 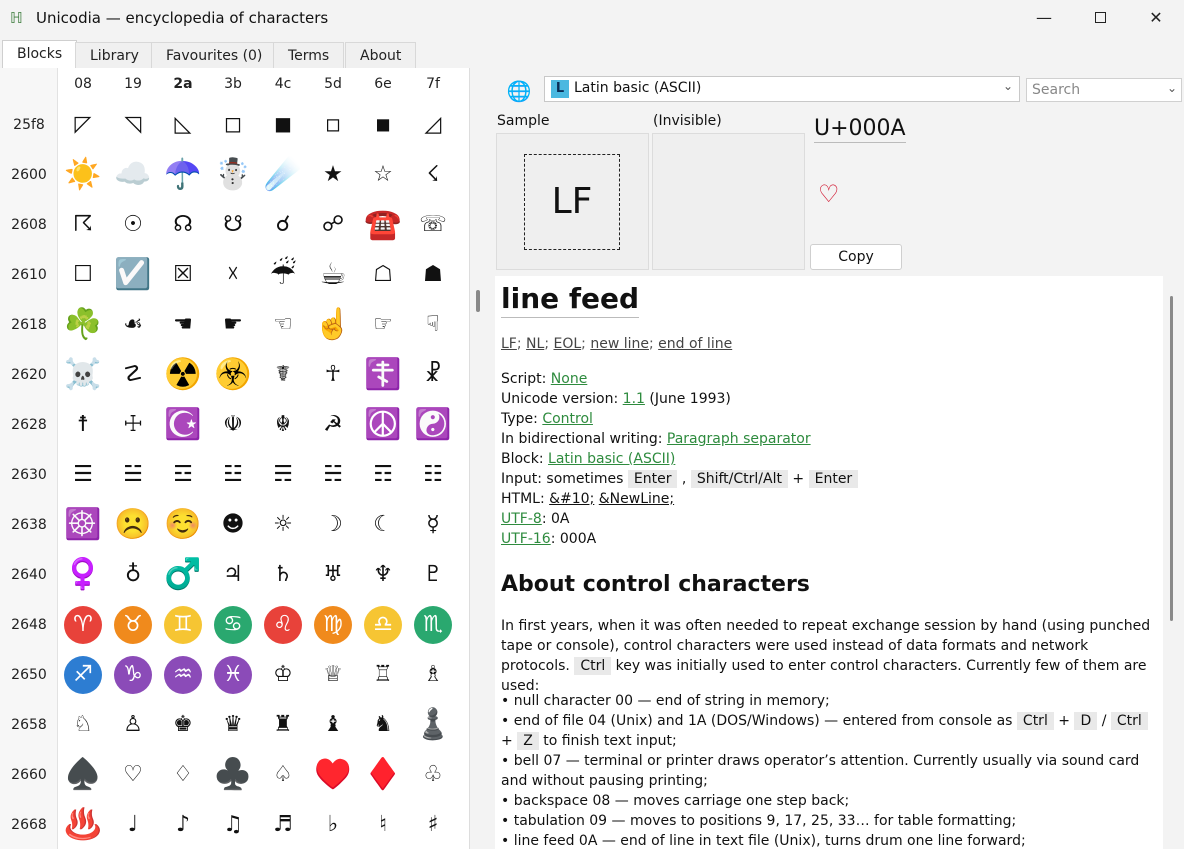 What do you see at coordinates (83, 775) in the screenshot?
I see `character-cell: ♠️` at bounding box center [83, 775].